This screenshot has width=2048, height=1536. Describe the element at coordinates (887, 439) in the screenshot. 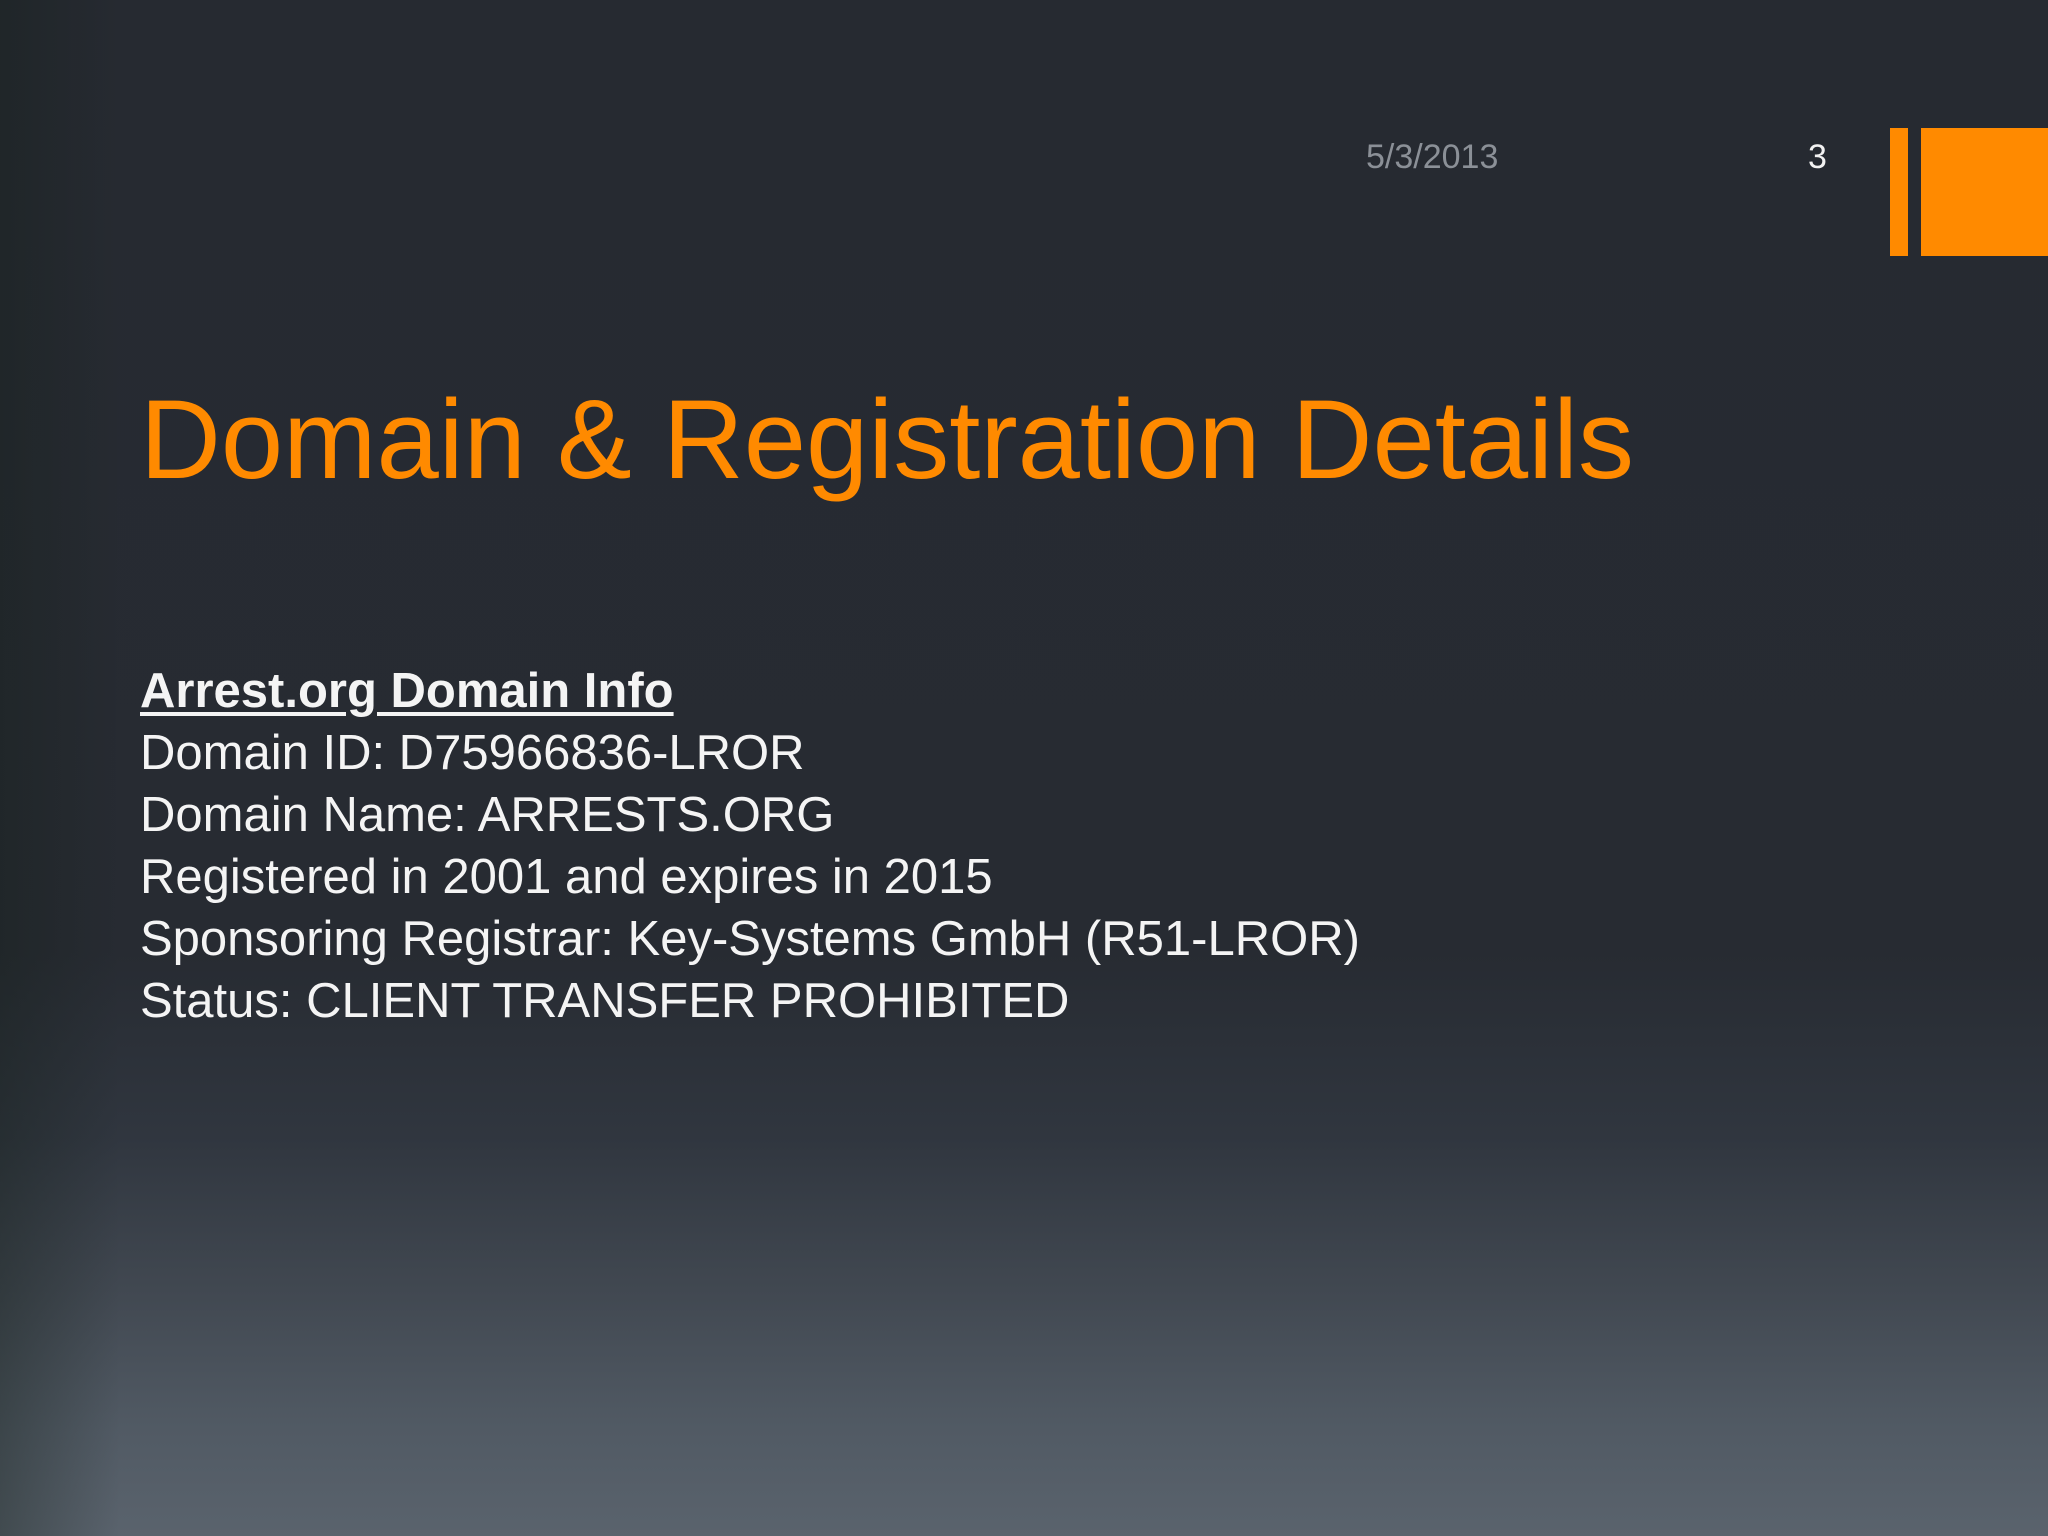

I see `slide-title: Domain & Registration Details` at that location.